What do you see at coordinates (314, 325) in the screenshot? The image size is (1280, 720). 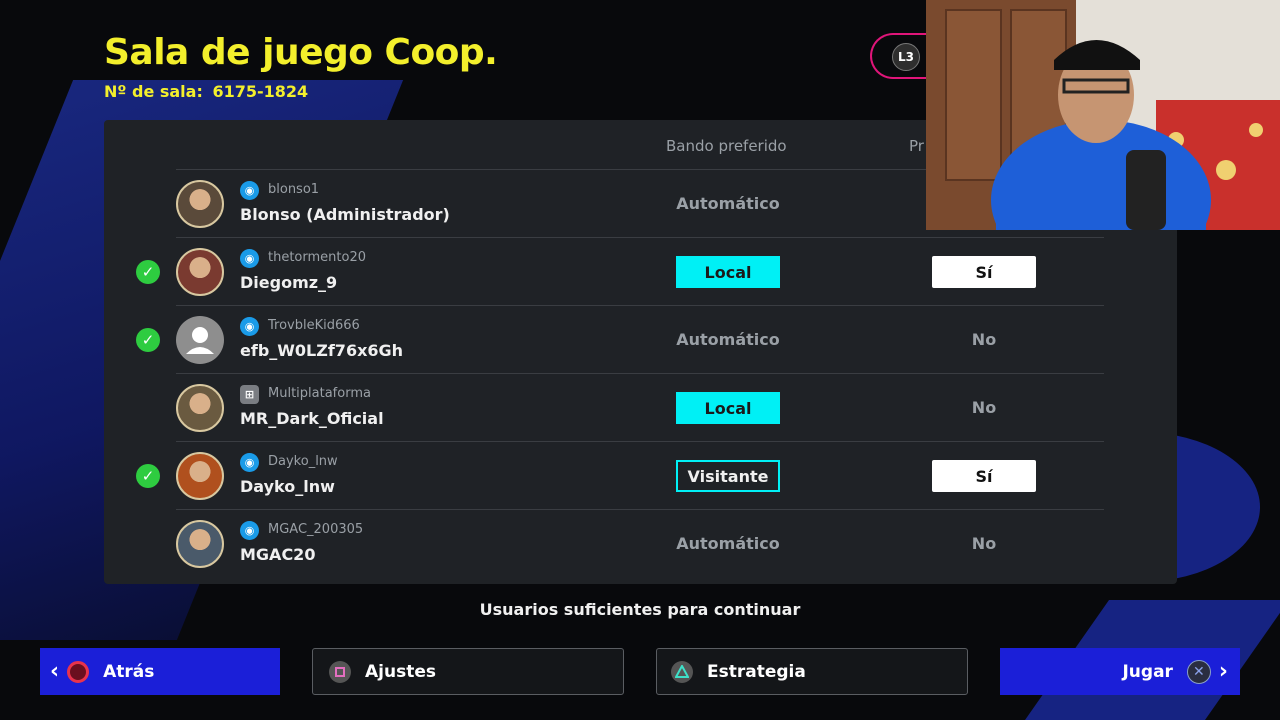 I see `player-id: TrovbleKid666` at bounding box center [314, 325].